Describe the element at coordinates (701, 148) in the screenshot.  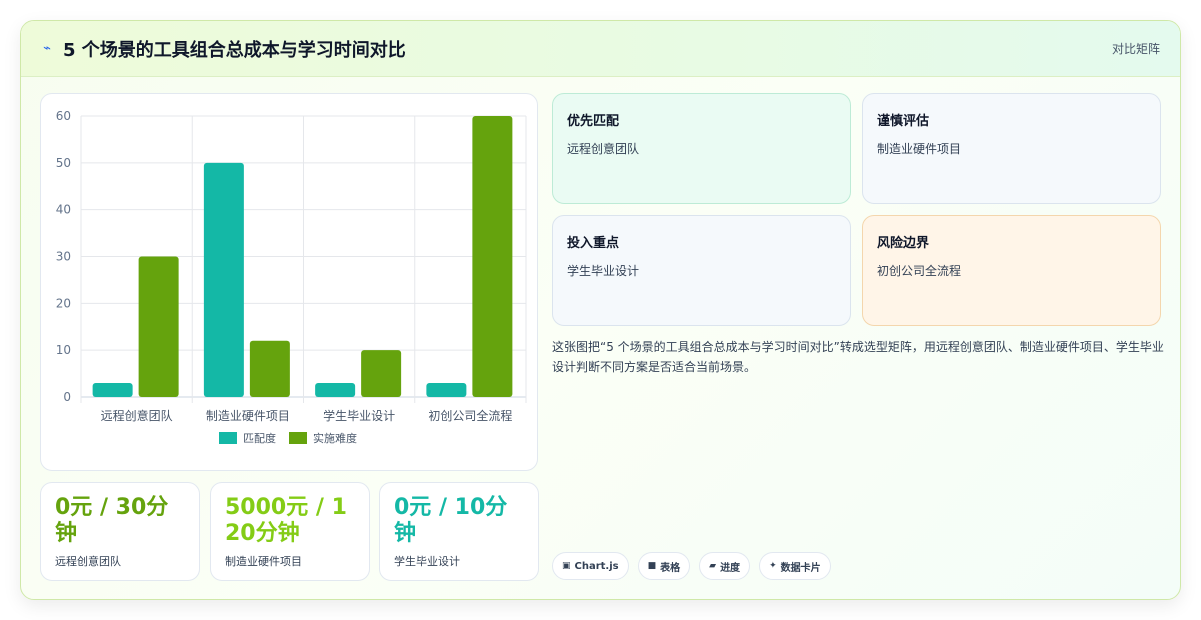
I see `tile-priority-match: 优先匹配 远程创意团队` at that location.